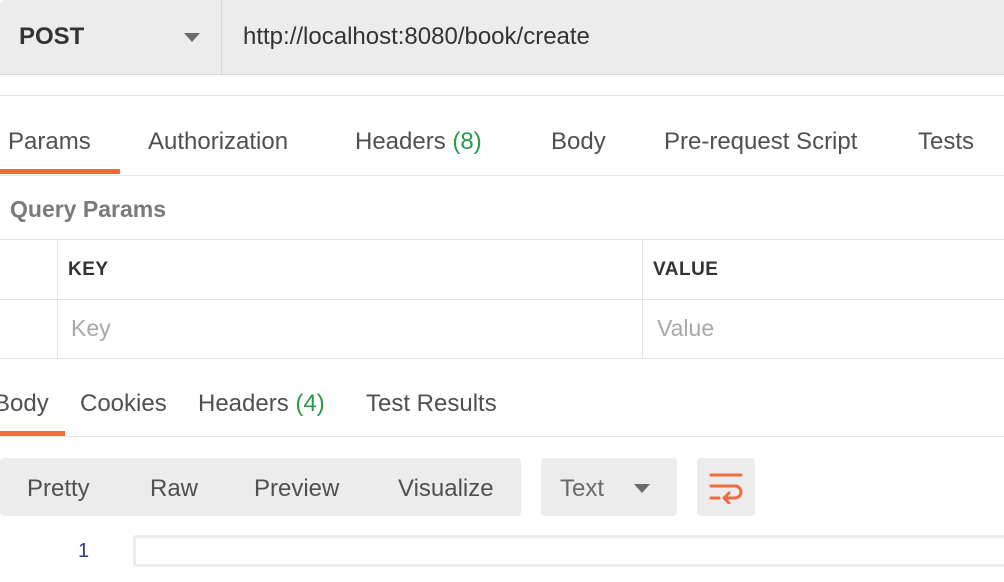  What do you see at coordinates (296, 489) in the screenshot?
I see `preview-button: Preview` at bounding box center [296, 489].